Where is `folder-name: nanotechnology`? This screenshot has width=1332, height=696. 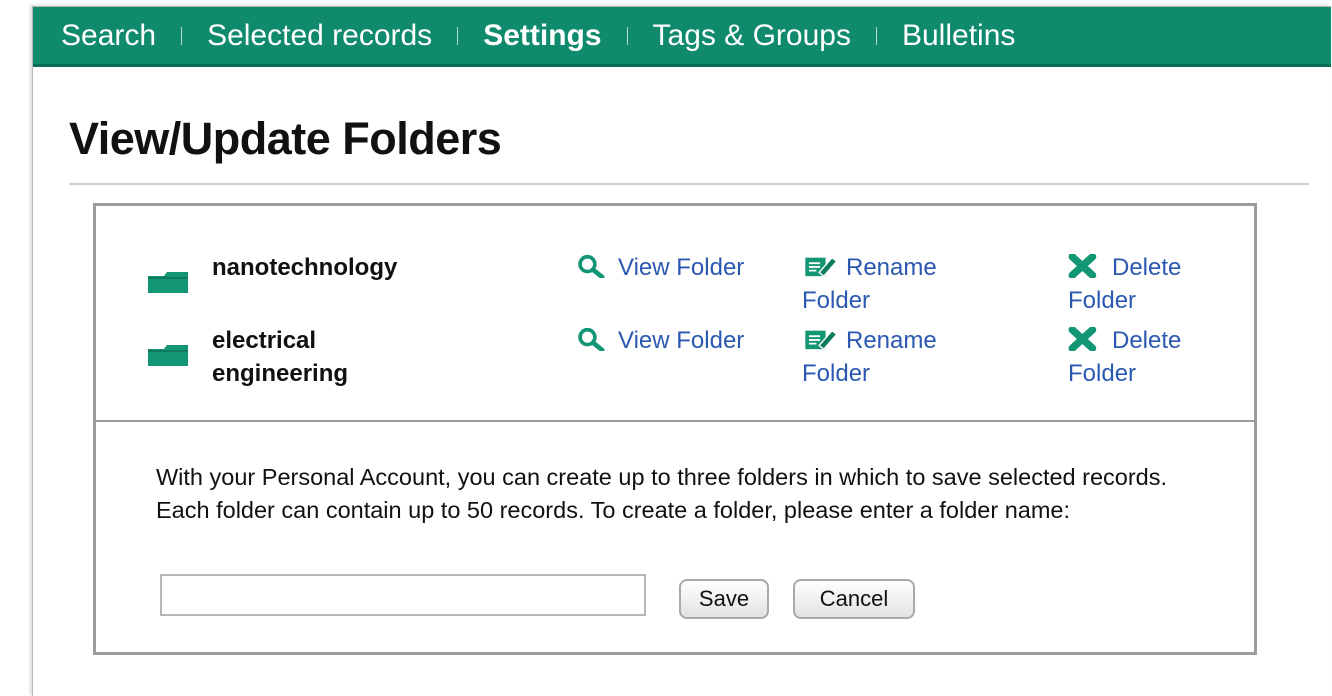
folder-name: nanotechnology is located at coordinates (305, 267).